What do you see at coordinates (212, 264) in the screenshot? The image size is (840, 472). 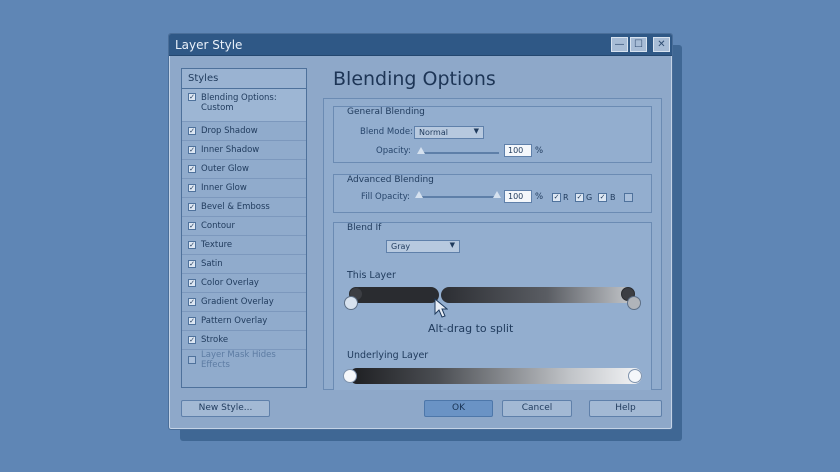 I see `style-item-label: Satin` at bounding box center [212, 264].